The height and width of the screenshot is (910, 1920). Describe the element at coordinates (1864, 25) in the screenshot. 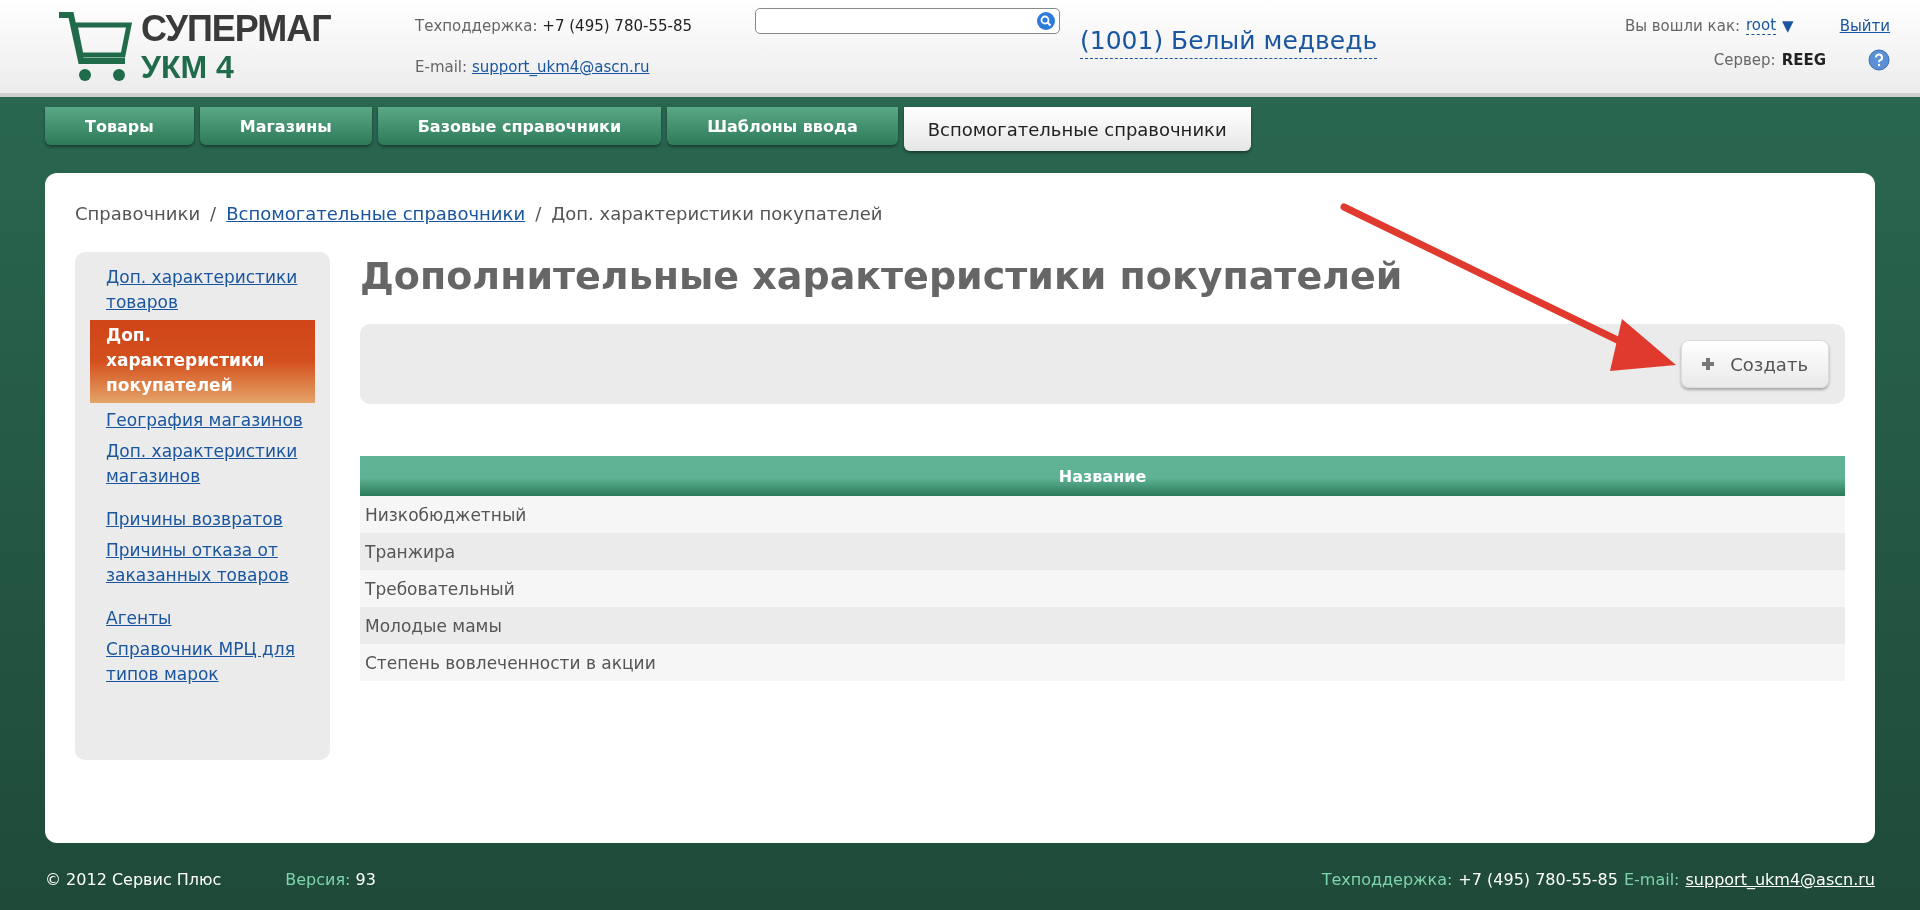

I see `logout-link: Выйти` at that location.